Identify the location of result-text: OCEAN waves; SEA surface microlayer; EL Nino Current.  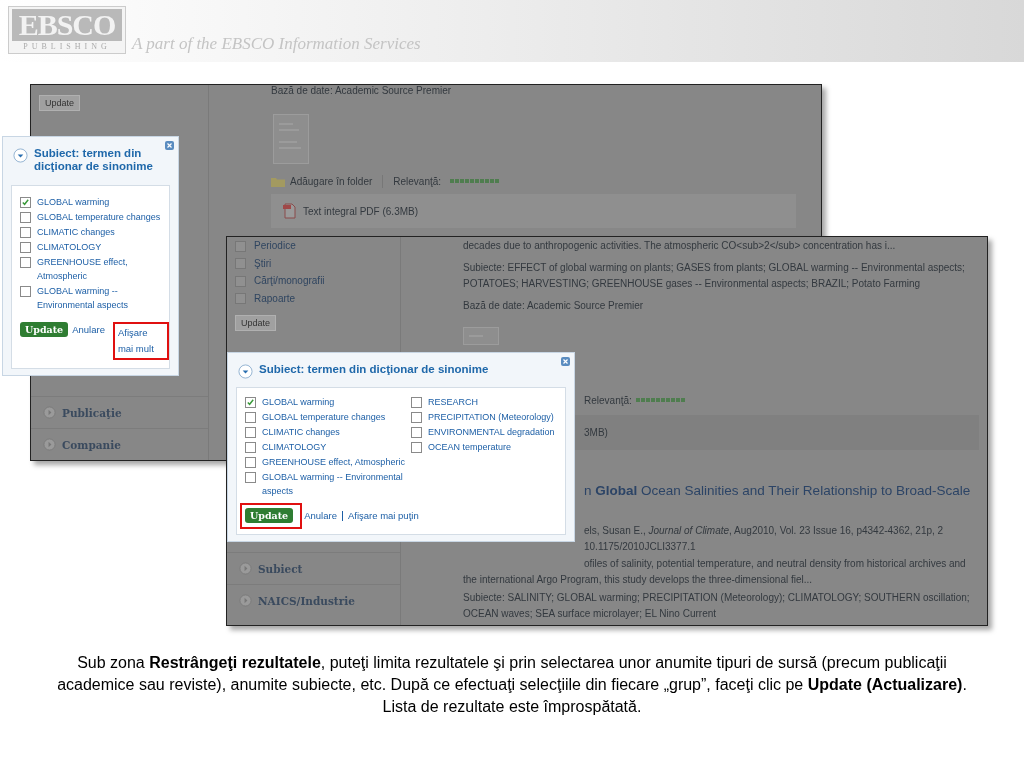
(590, 613).